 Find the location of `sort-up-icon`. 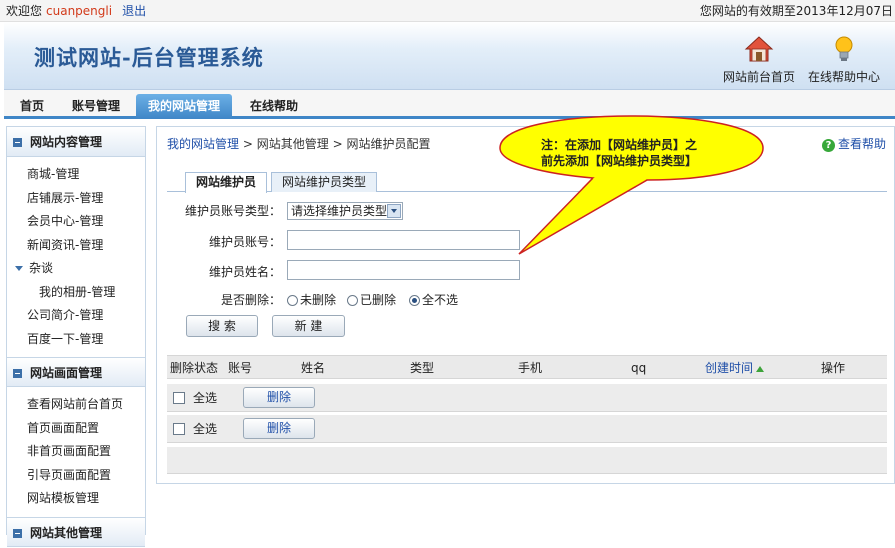

sort-up-icon is located at coordinates (760, 368).